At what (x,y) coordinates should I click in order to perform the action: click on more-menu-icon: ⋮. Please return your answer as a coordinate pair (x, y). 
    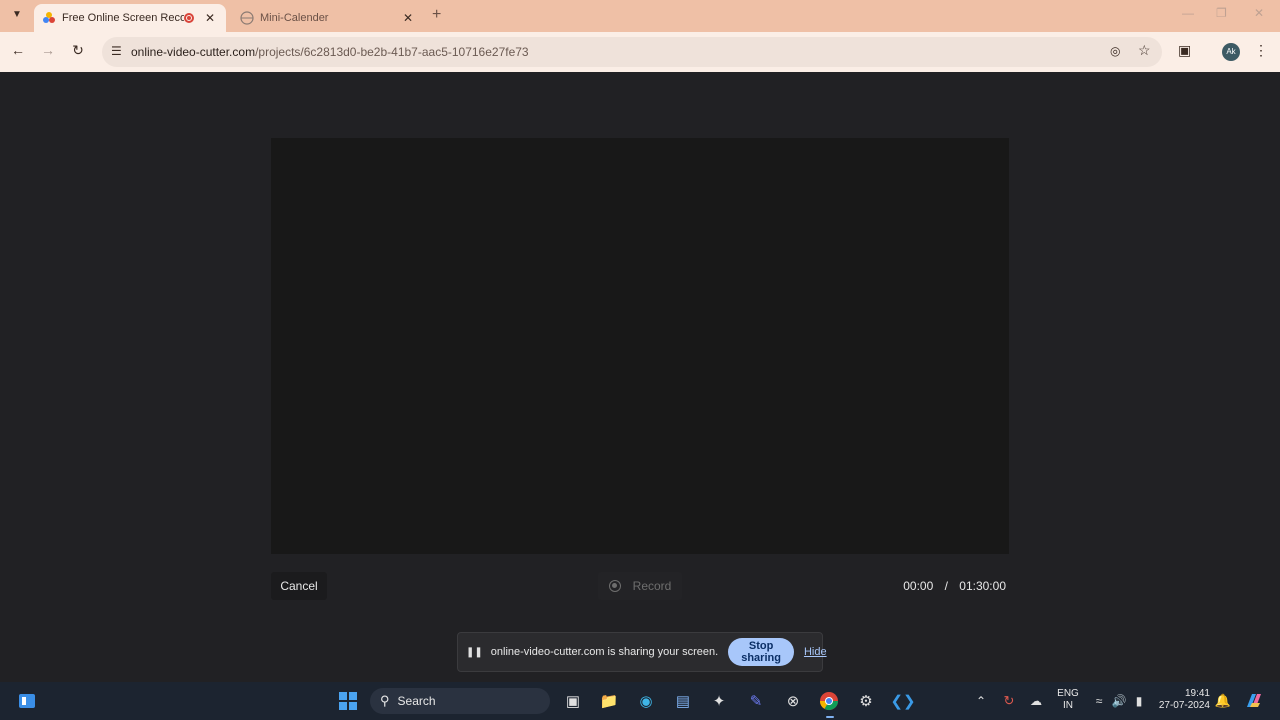
    Looking at the image, I should click on (1261, 50).